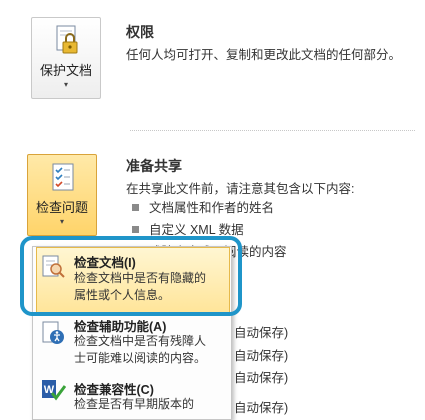 This screenshot has width=425, height=420. Describe the element at coordinates (149, 350) in the screenshot. I see `check-accessibility-desc: 检查文档中是否有残障人 士可能难以阅读的内容。` at that location.